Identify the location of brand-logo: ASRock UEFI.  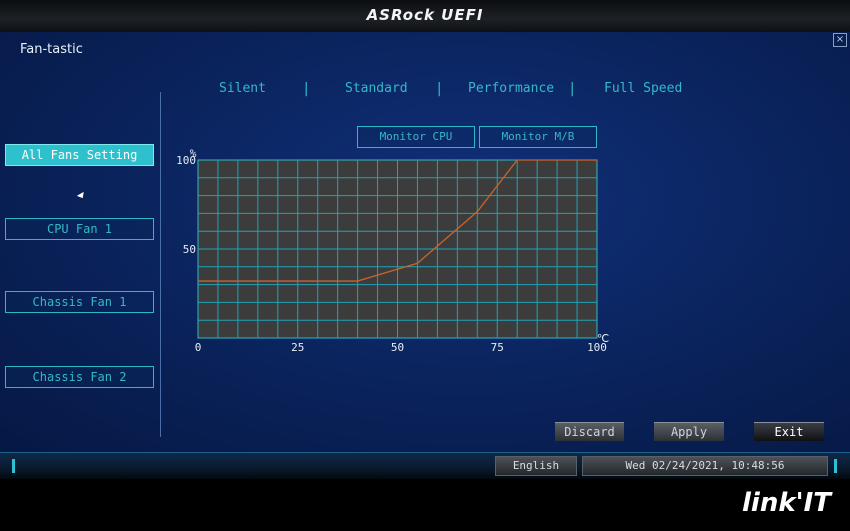
(425, 15).